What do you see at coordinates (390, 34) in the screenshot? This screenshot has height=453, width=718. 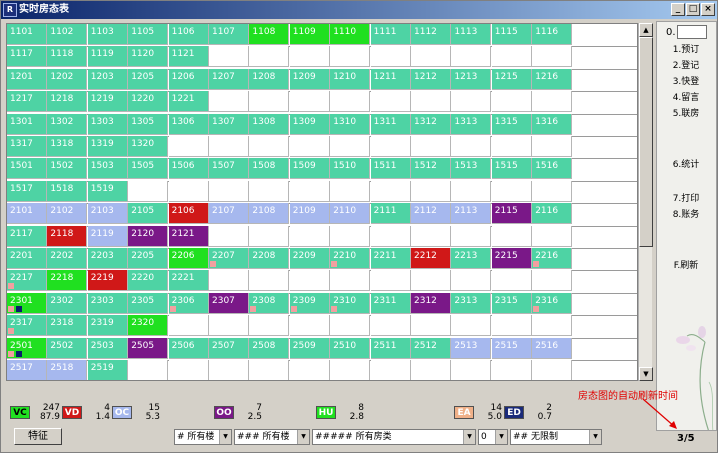 I see `room-cell-1111: 1111` at bounding box center [390, 34].